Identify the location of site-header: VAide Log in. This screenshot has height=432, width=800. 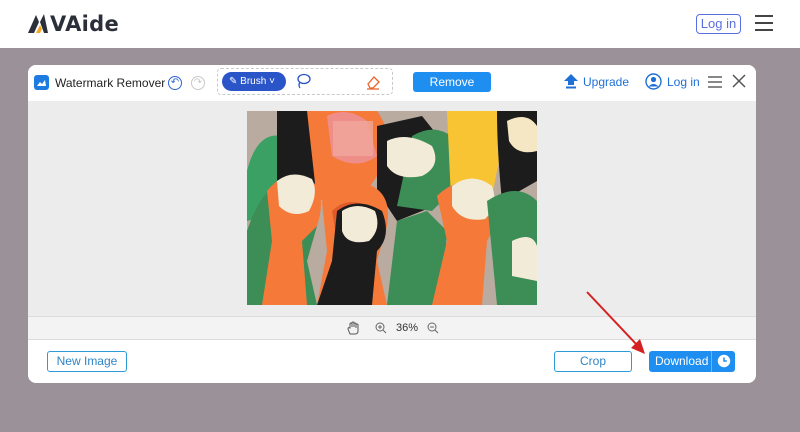
(400, 24).